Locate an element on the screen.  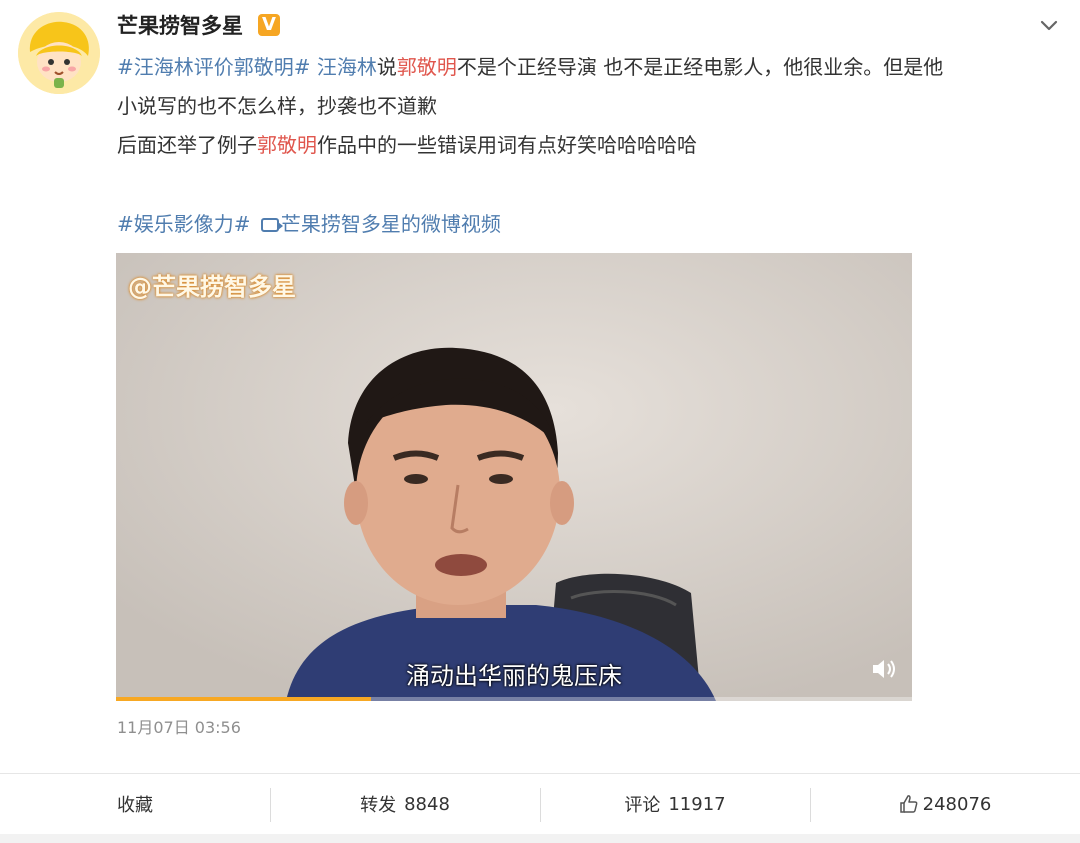
favorite-label: 收藏 is located at coordinates (135, 805).